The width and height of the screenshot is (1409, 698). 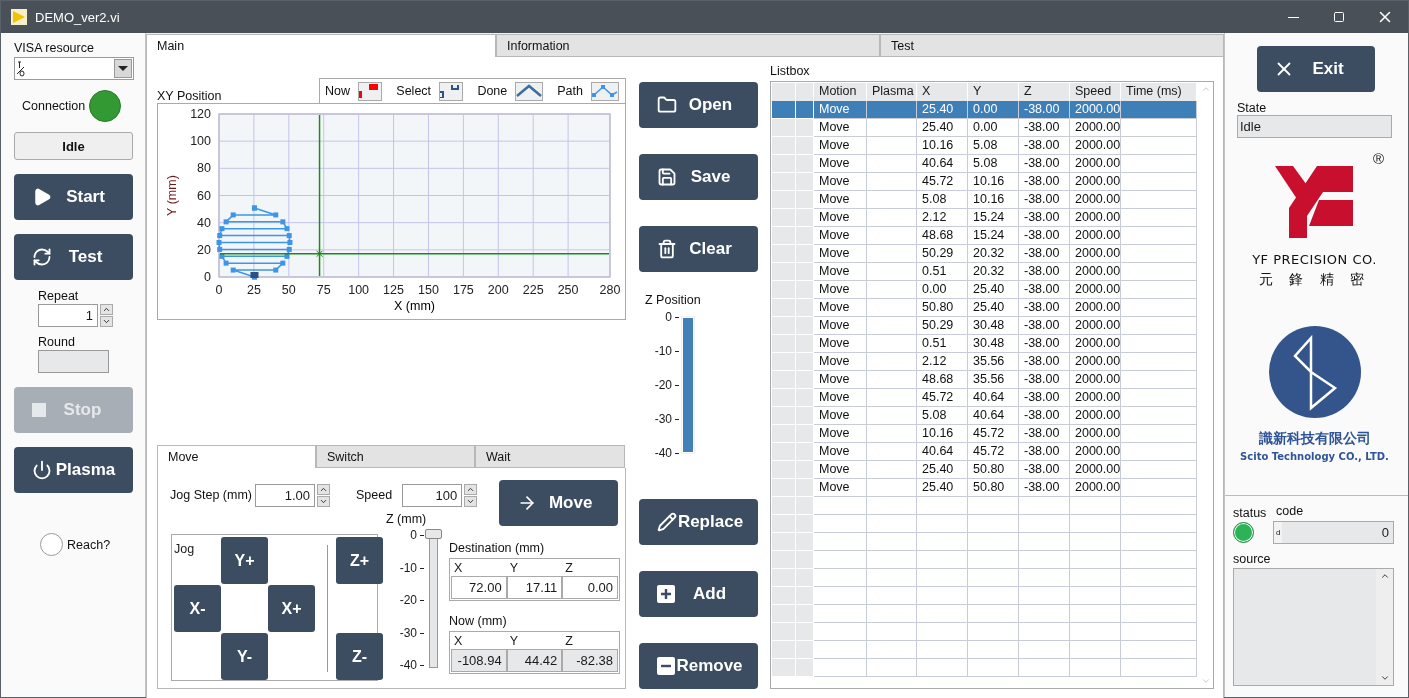 I want to click on table-cell: 45.72, so click(x=942, y=182).